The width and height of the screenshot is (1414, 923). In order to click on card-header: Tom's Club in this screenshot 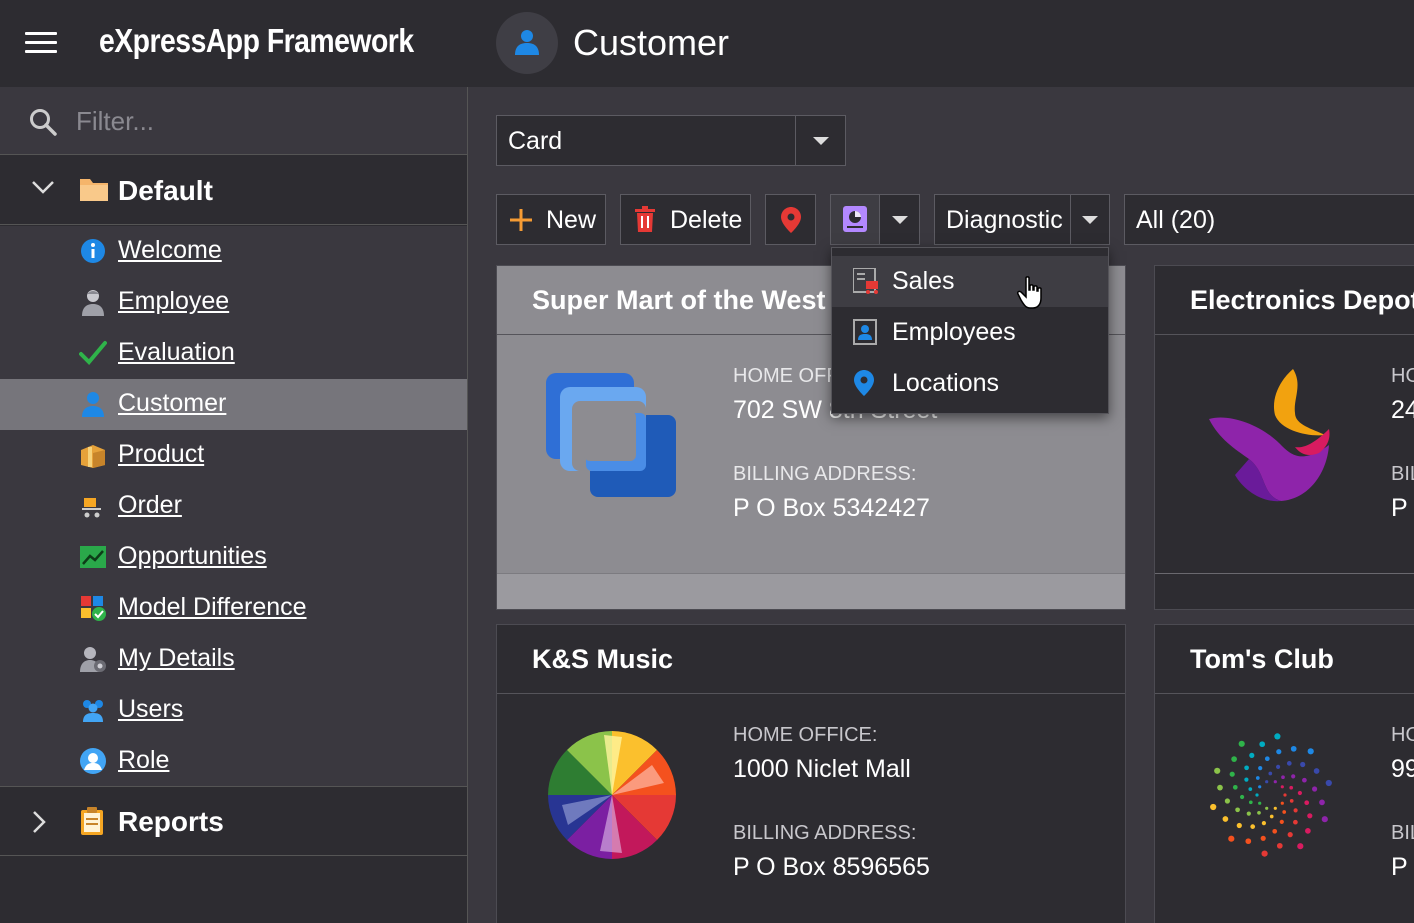, I will do `click(1284, 659)`.